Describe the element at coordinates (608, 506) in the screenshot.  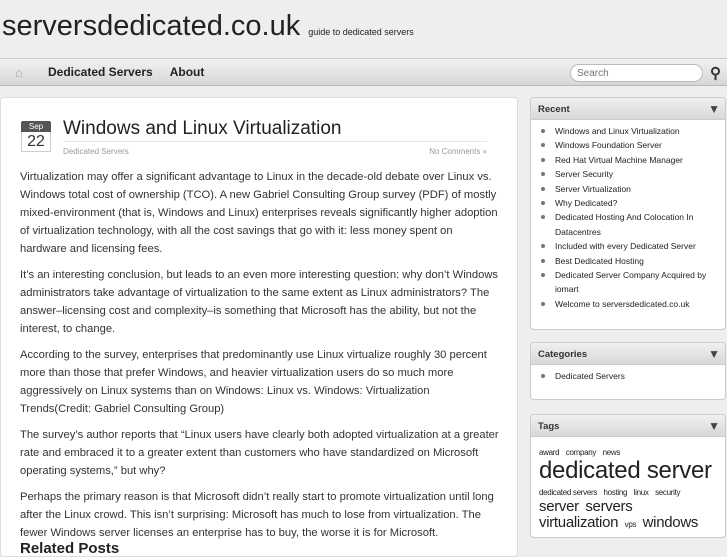
I see `tag-link: servers` at that location.